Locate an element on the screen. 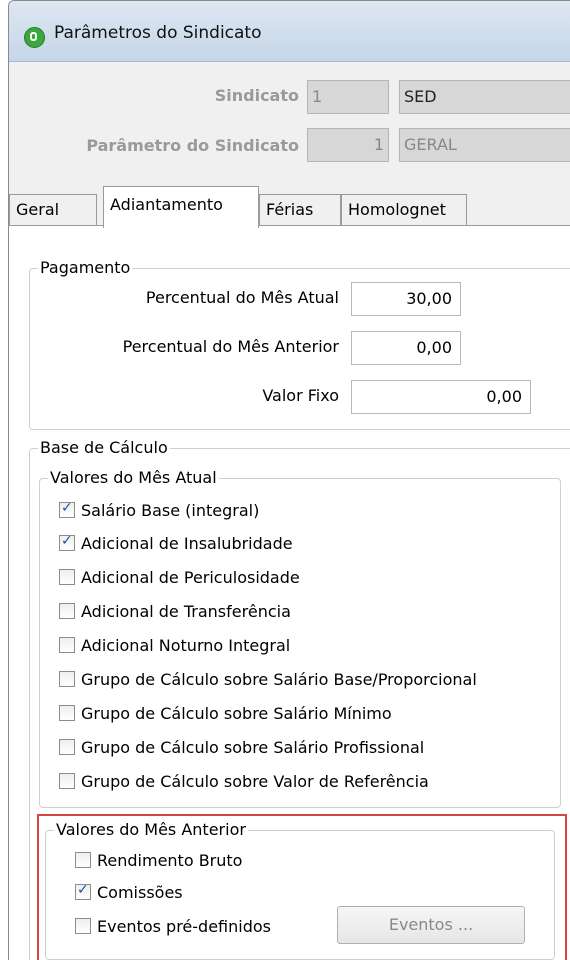 Image resolution: width=570 pixels, height=960 pixels. checkbox-label: Comissões is located at coordinates (140, 892).